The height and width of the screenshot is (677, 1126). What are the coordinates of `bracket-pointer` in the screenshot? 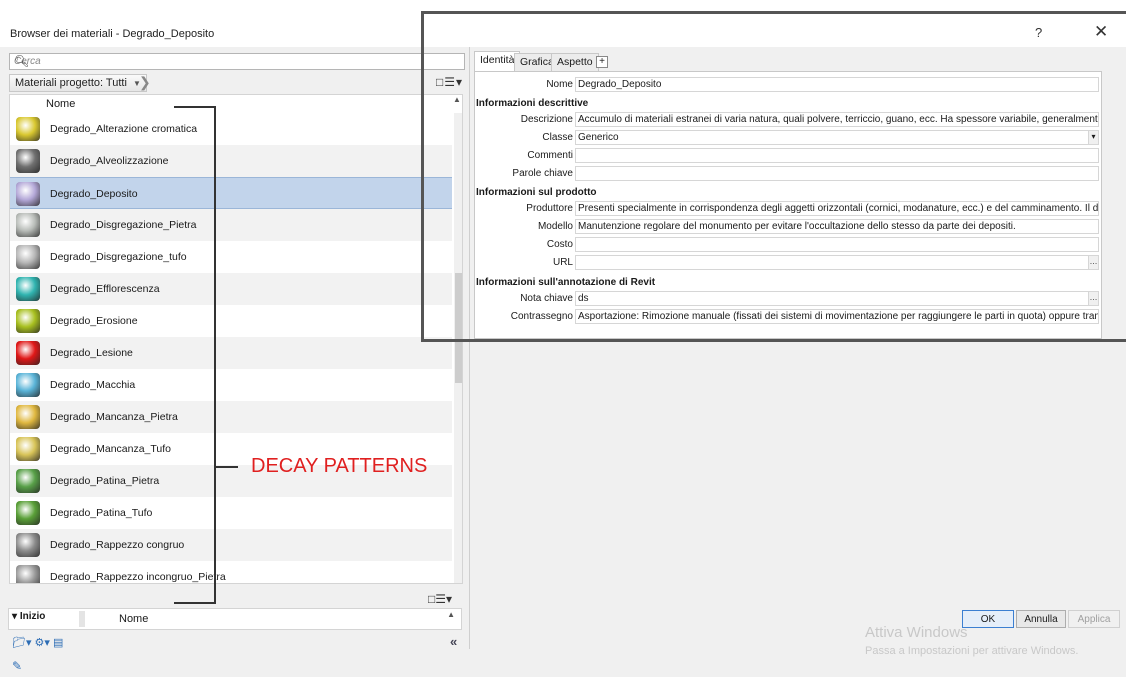 It's located at (227, 467).